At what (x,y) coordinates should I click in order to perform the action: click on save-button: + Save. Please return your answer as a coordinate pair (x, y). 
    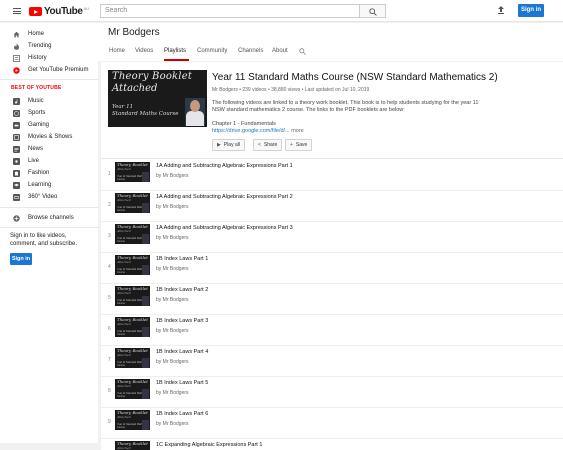
    Looking at the image, I should click on (299, 145).